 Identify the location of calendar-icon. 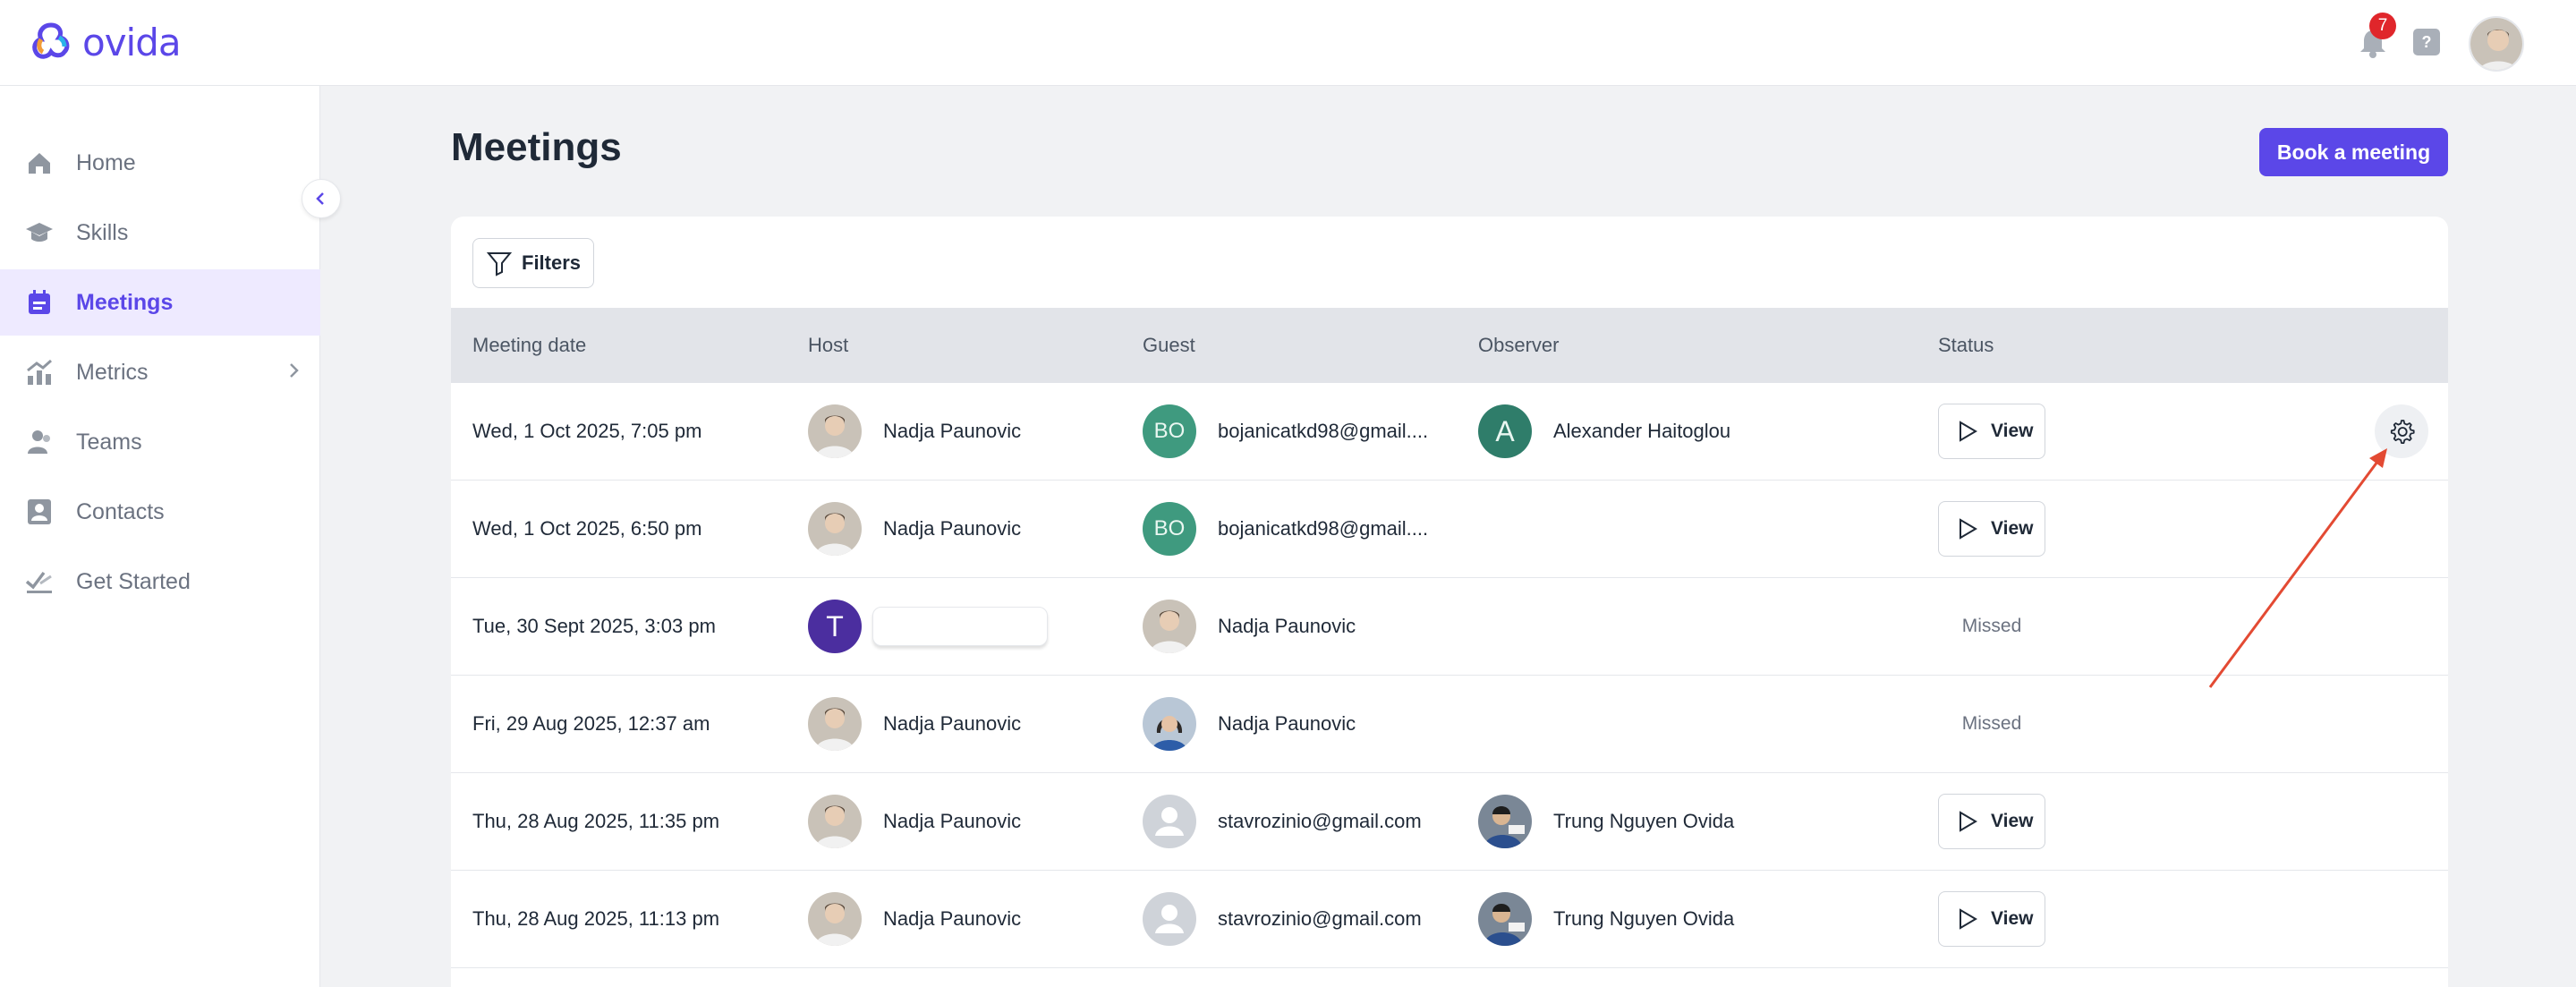
(39, 302).